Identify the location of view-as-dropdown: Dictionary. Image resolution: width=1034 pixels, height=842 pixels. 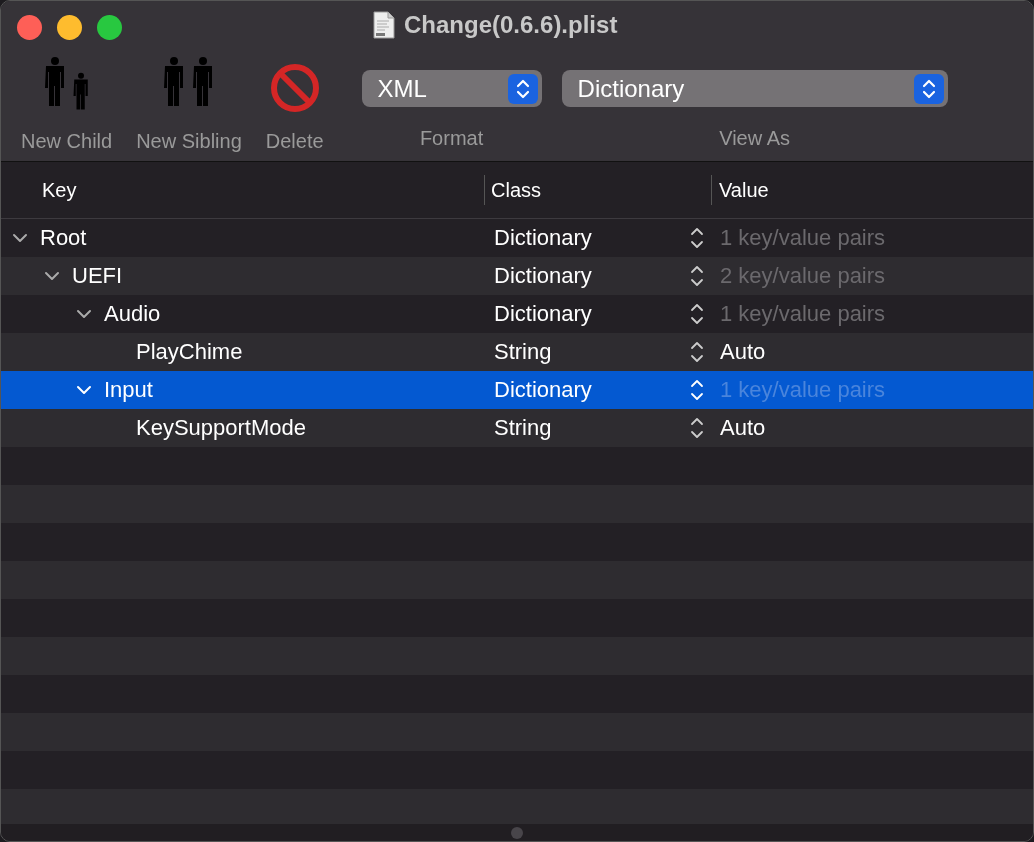
(754, 88).